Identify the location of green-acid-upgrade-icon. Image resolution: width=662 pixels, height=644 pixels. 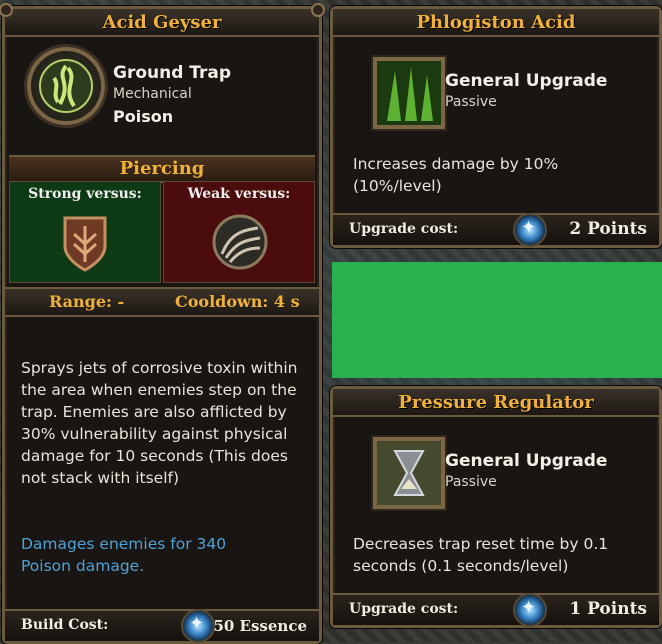
(409, 93).